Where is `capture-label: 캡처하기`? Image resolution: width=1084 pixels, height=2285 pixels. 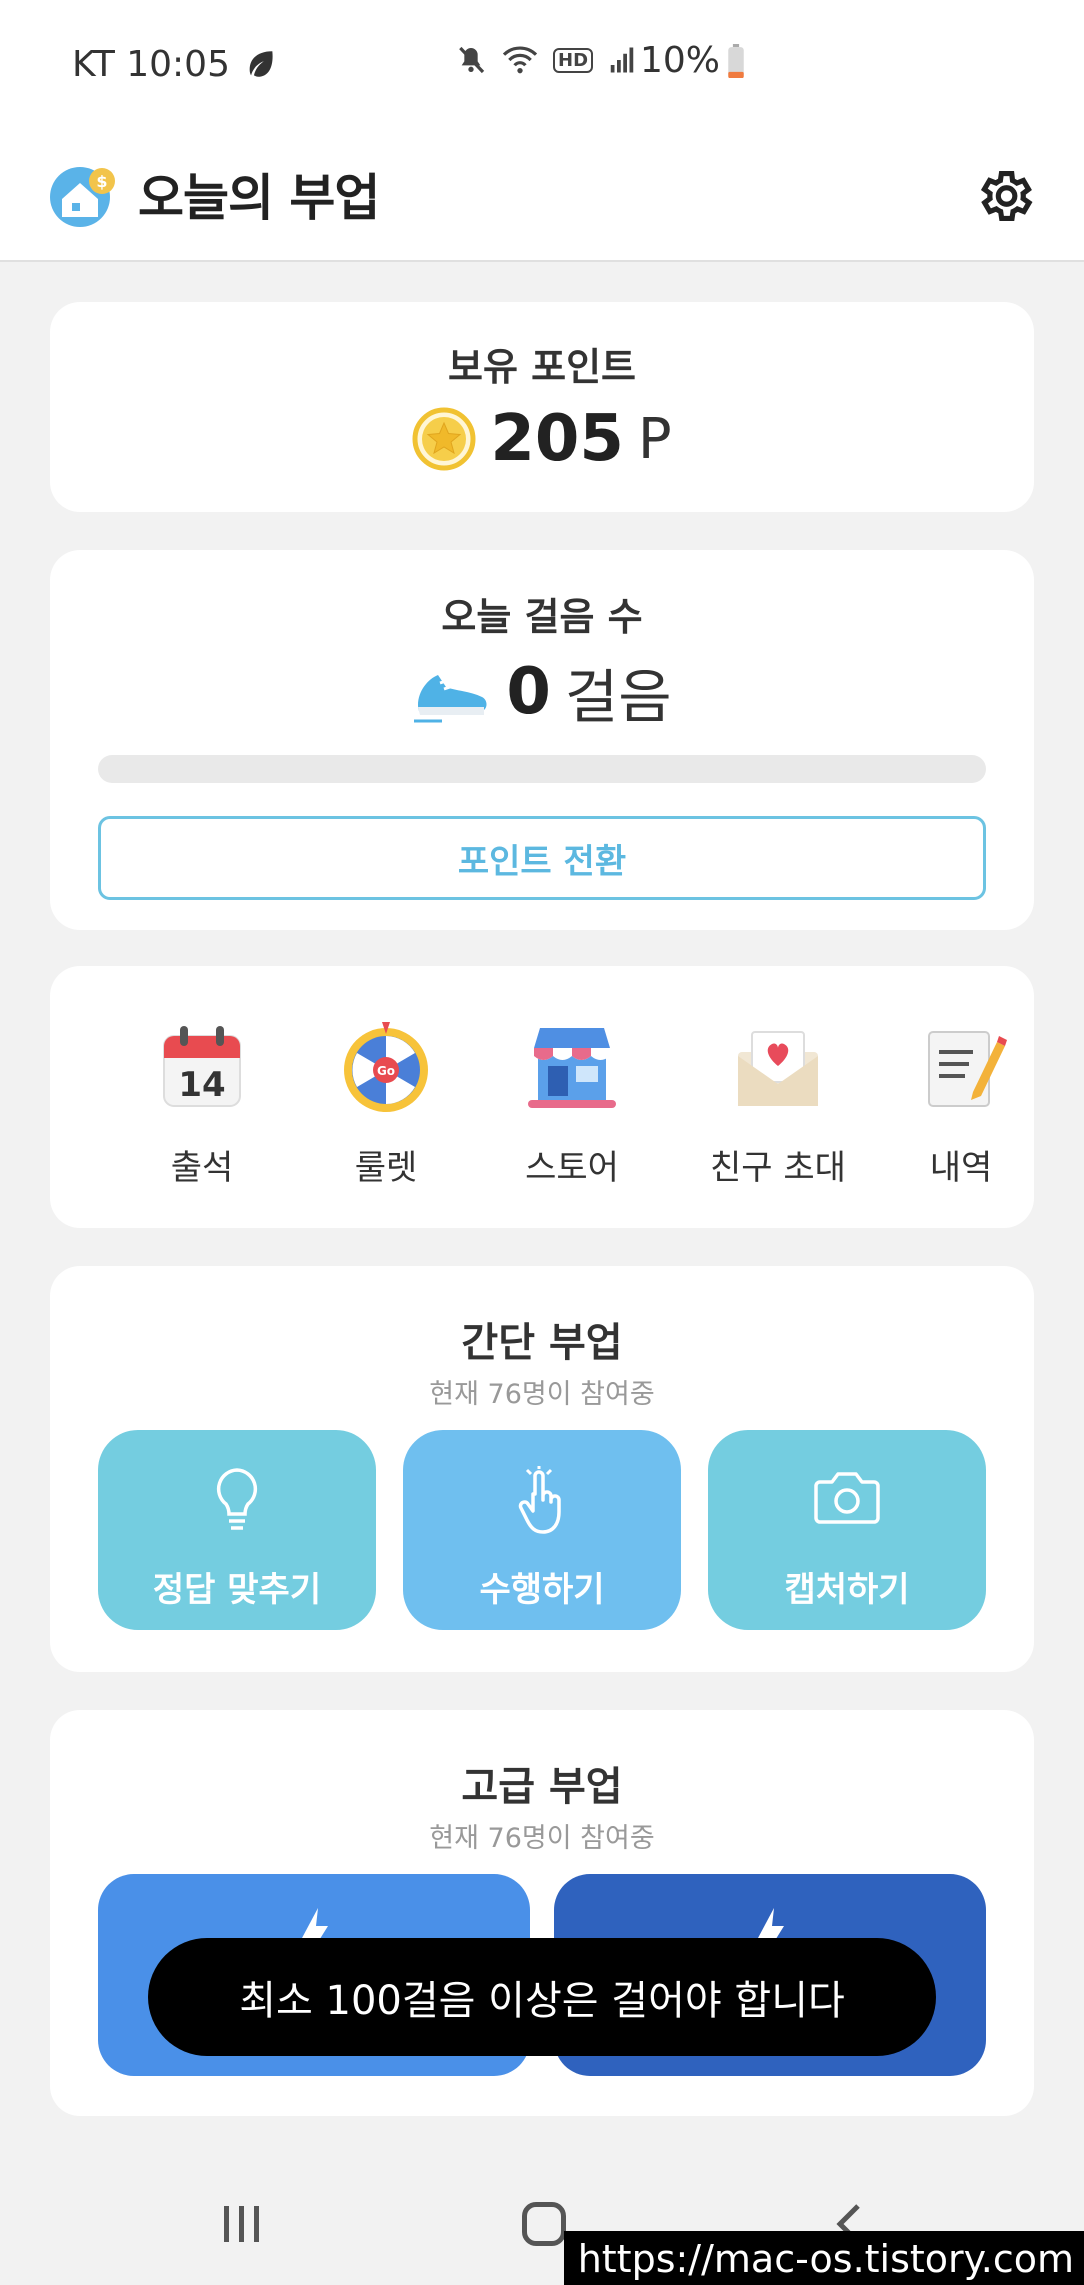
capture-label: 캡처하기 is located at coordinates (847, 1590).